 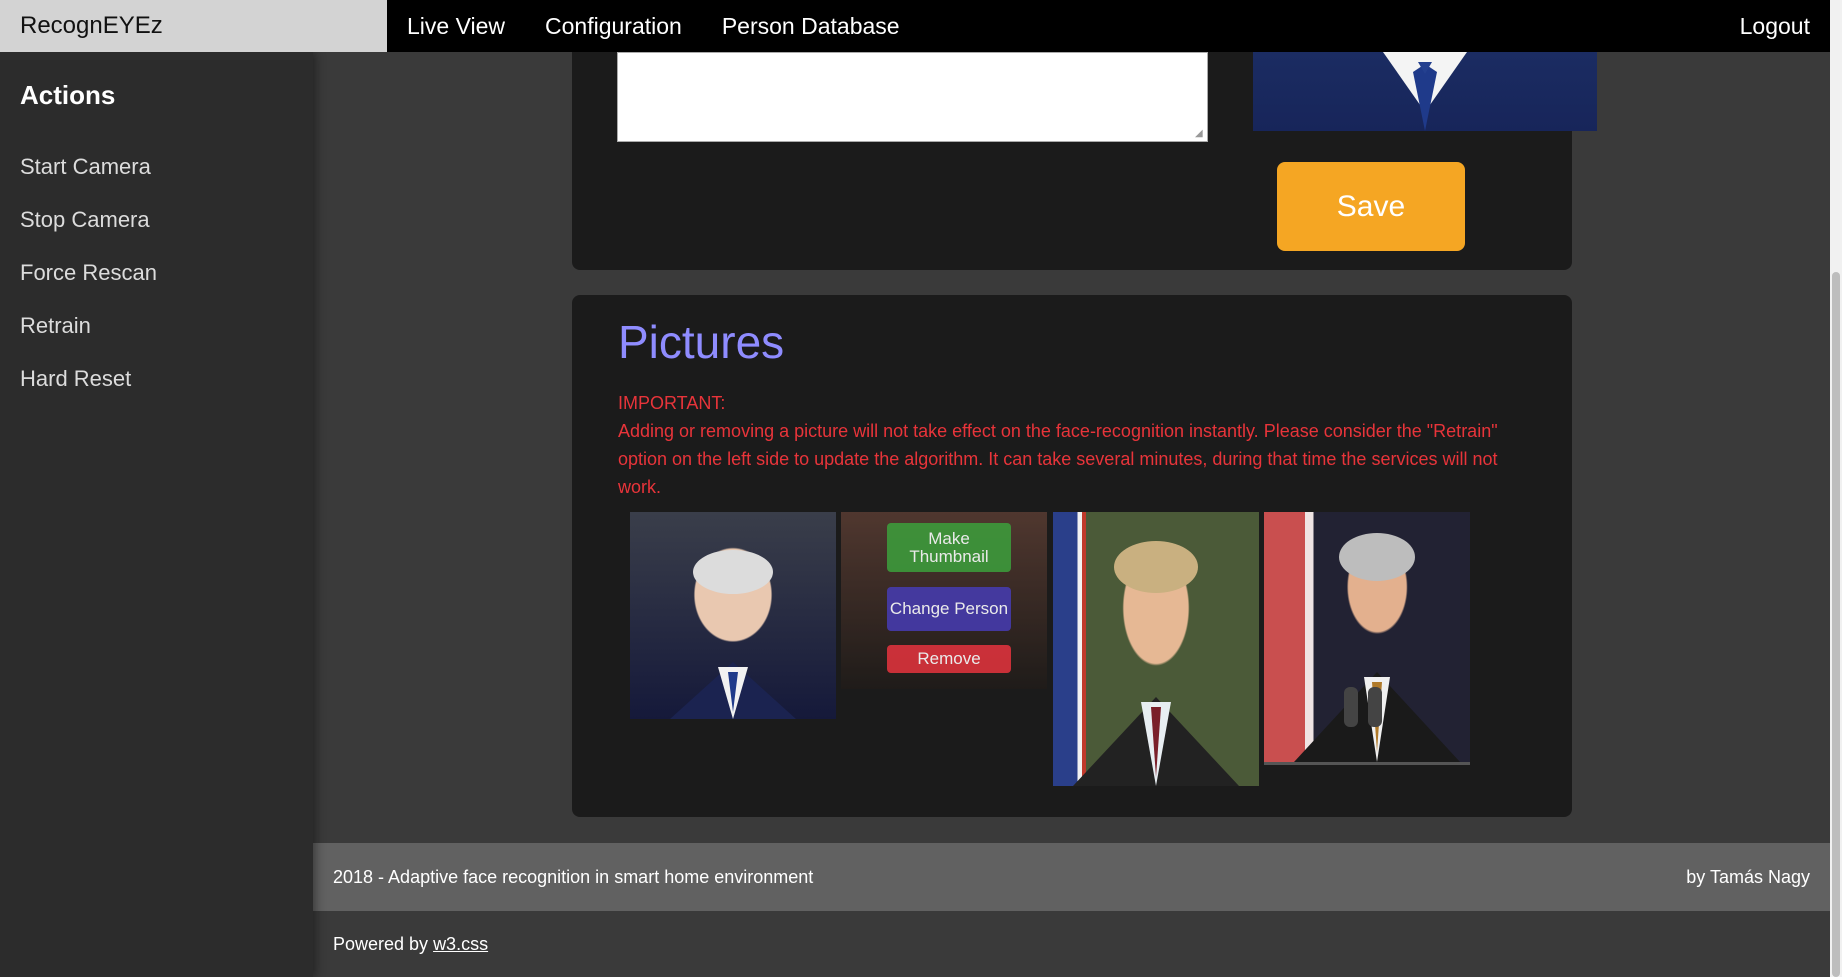 I want to click on person-details-card: ◢ Save, so click(x=1084, y=161).